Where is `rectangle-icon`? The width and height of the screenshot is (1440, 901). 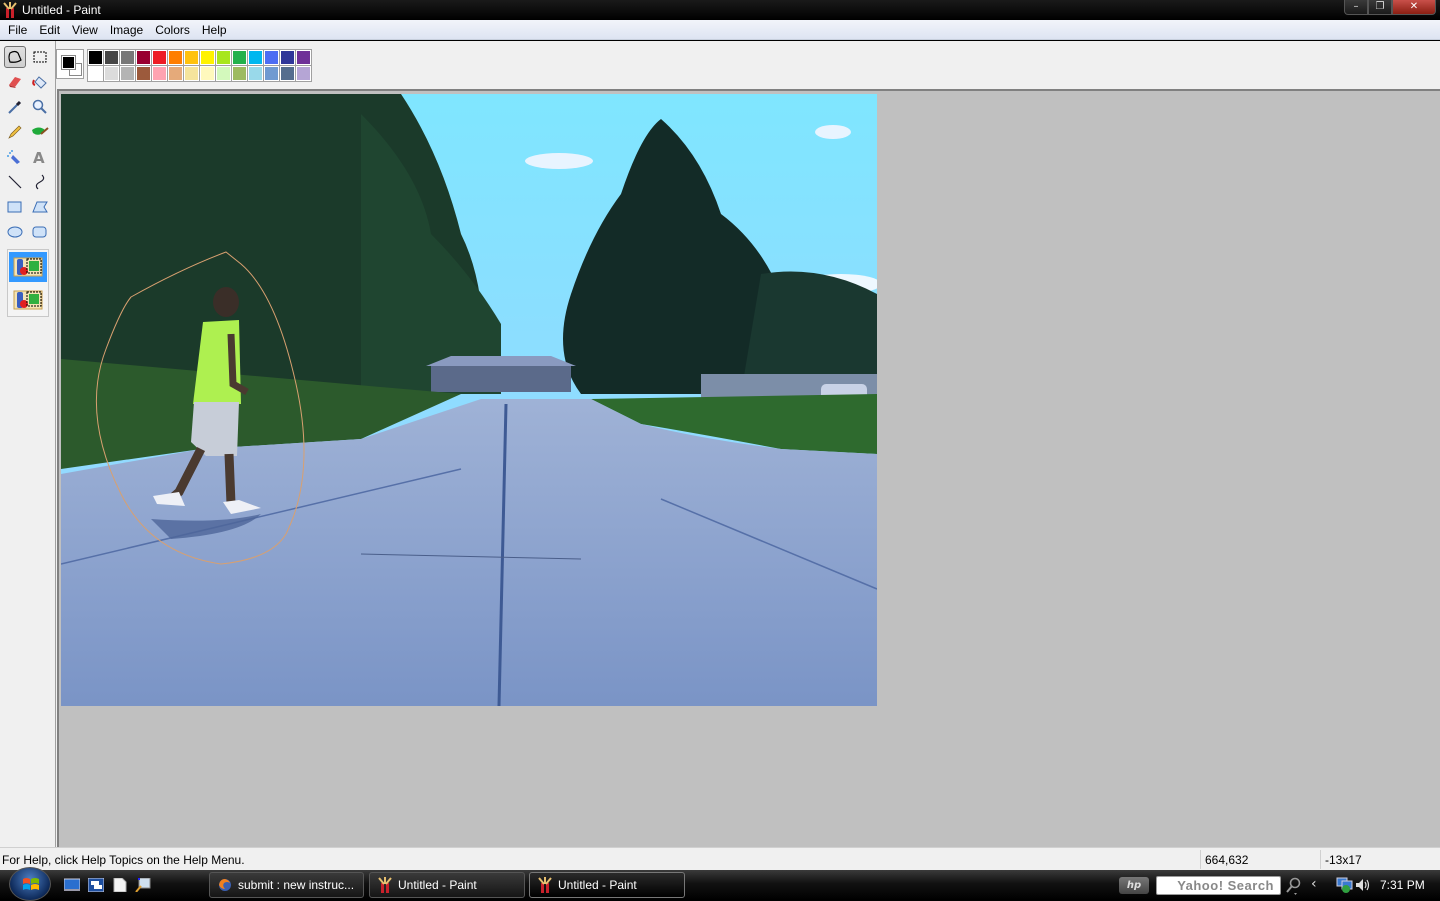 rectangle-icon is located at coordinates (14, 207).